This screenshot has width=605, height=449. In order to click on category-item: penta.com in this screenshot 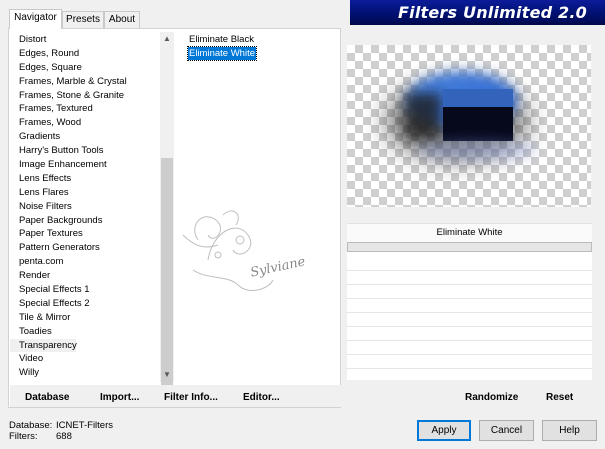, I will do `click(85, 262)`.